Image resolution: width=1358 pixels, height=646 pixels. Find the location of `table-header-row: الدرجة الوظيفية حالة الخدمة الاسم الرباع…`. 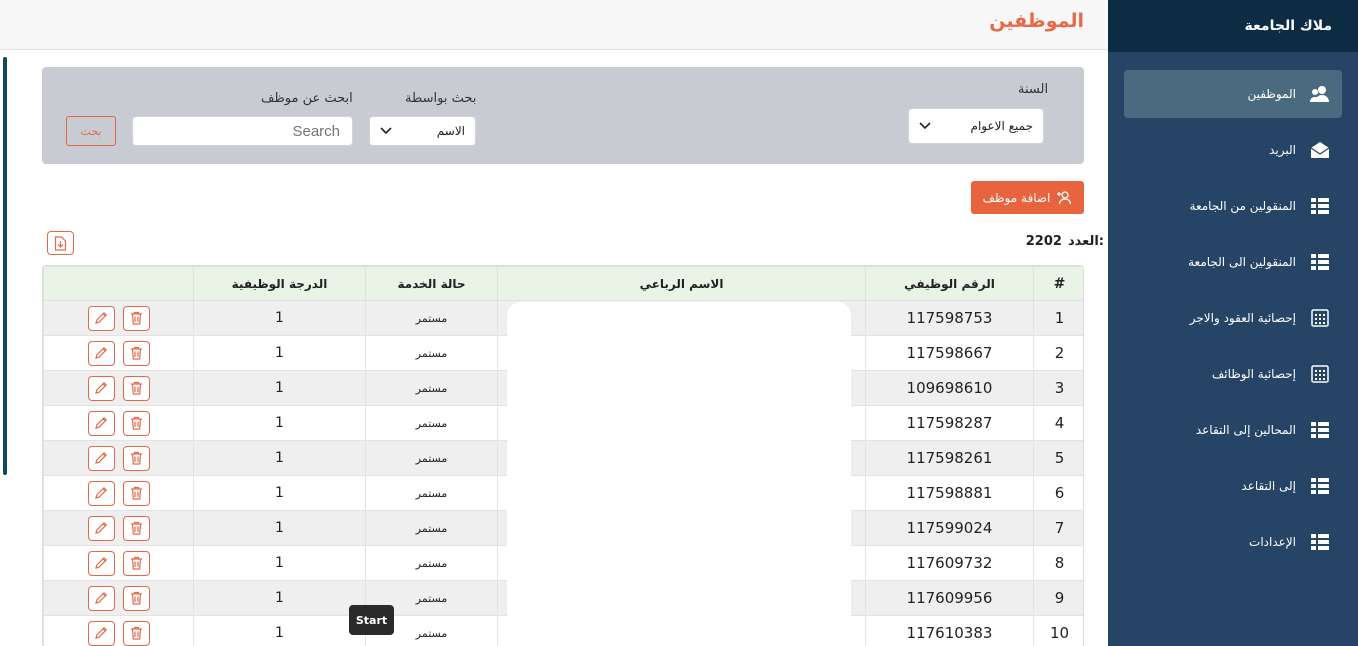

table-header-row: الدرجة الوظيفية حالة الخدمة الاسم الرباع… is located at coordinates (563, 283).